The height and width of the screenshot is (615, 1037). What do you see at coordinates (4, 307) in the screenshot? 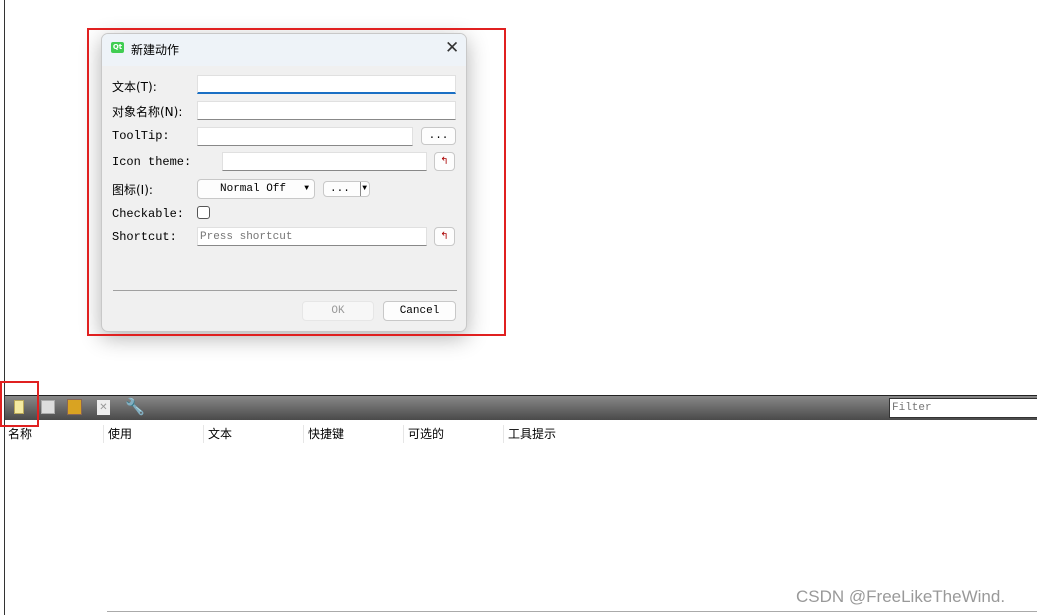
I see `divider` at bounding box center [4, 307].